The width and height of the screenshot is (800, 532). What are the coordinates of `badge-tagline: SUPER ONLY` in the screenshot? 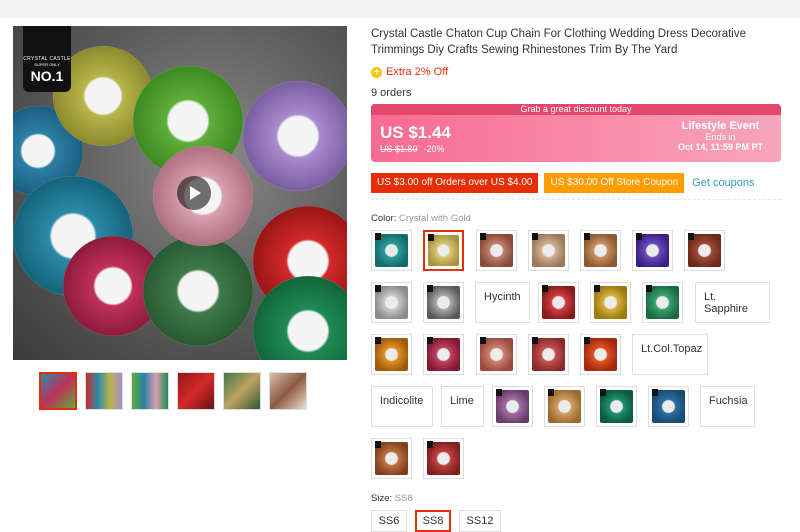 It's located at (47, 64).